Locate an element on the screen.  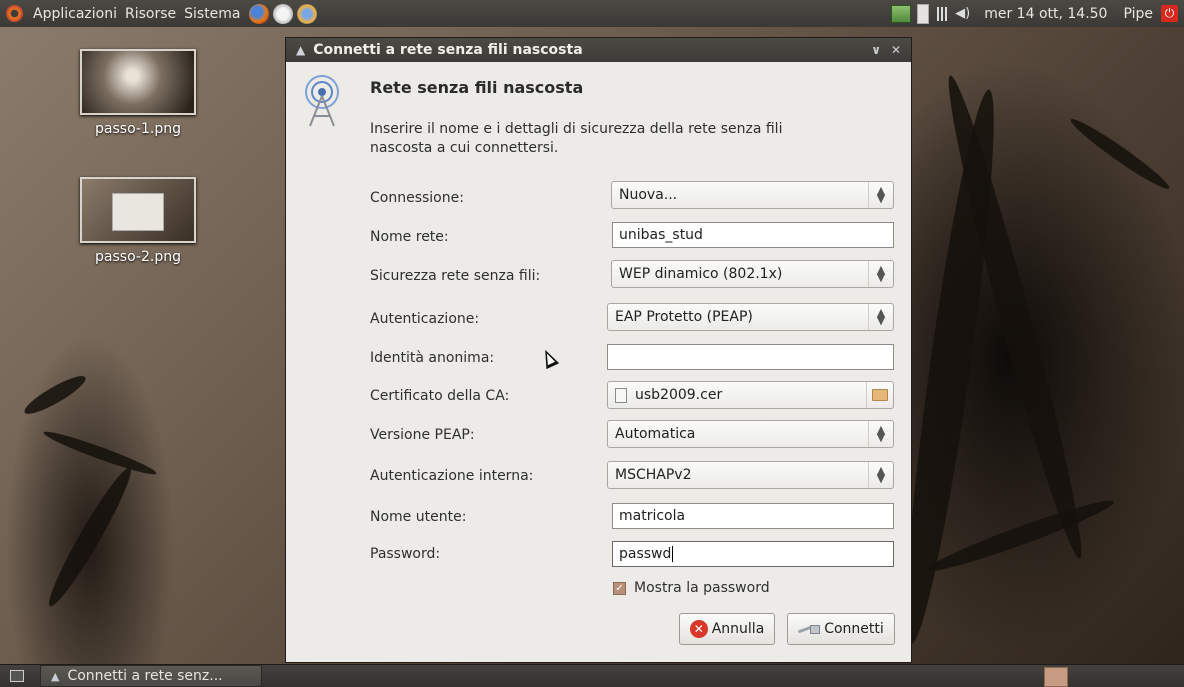
network-name-field: unibas_stud is located at coordinates (753, 235).